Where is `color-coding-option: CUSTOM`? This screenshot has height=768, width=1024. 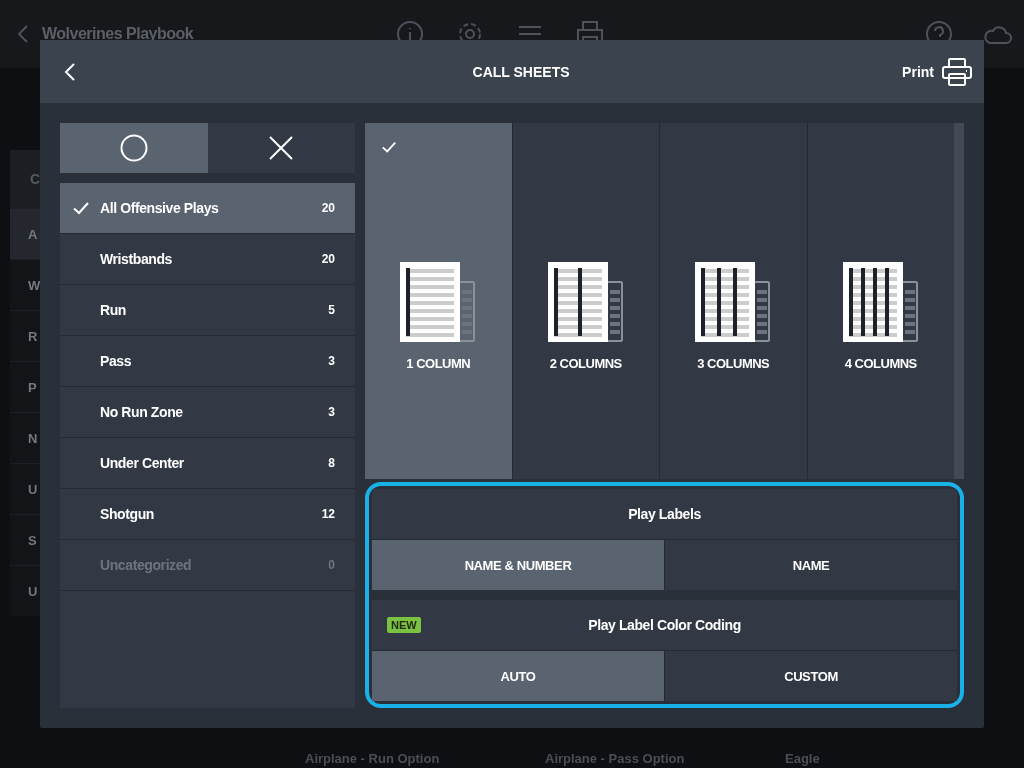
color-coding-option: CUSTOM is located at coordinates (810, 676).